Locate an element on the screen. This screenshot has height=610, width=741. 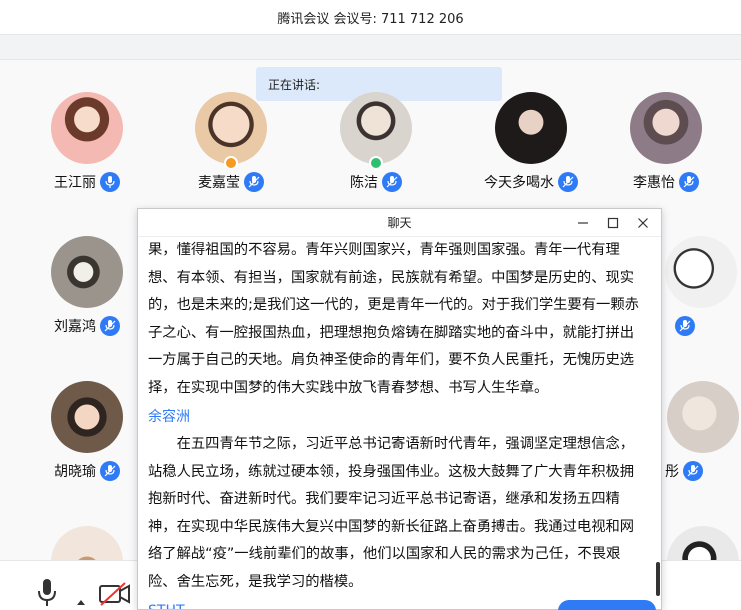
window-title-bar: 腾讯会议 会议号: 711 712 206 is located at coordinates (370, 17).